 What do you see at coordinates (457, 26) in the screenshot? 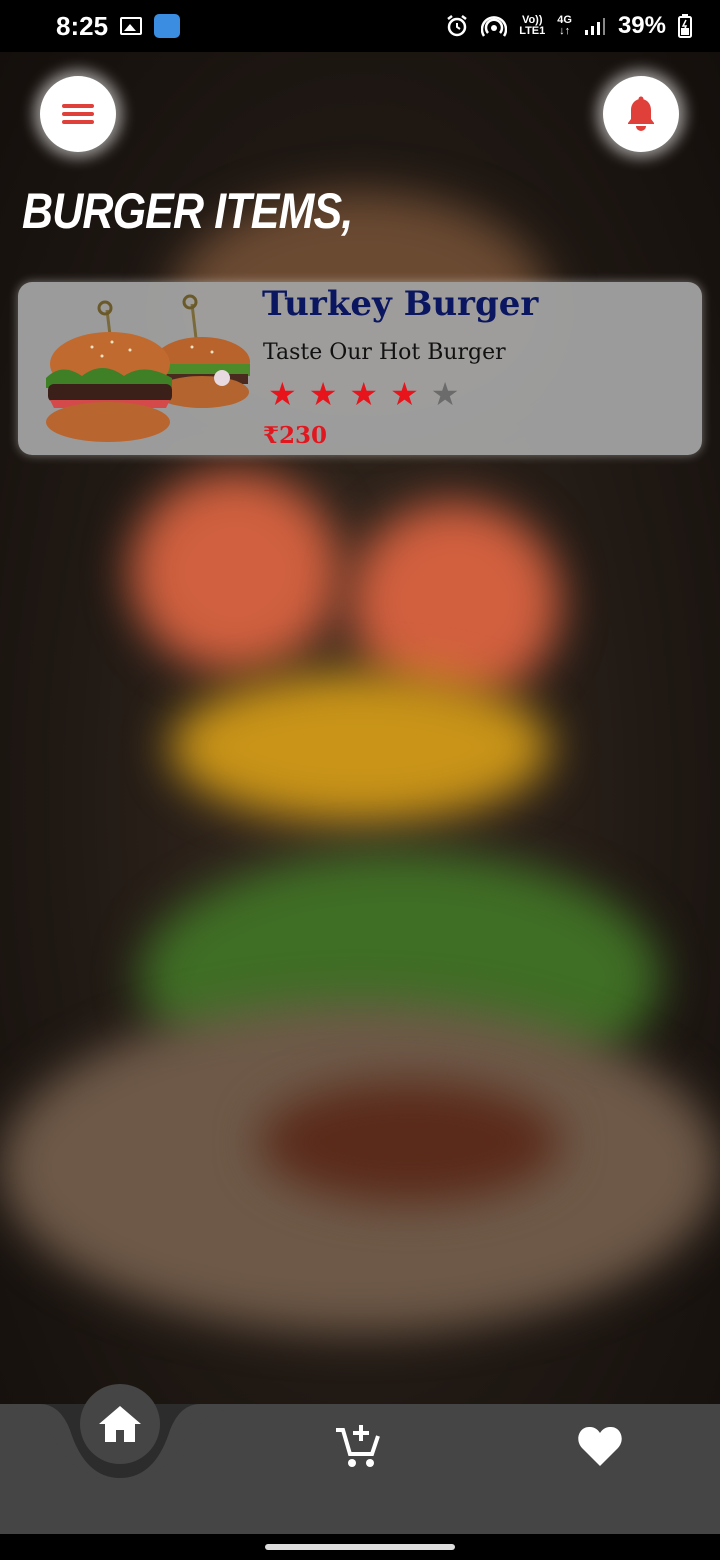
I see `alarm-icon` at bounding box center [457, 26].